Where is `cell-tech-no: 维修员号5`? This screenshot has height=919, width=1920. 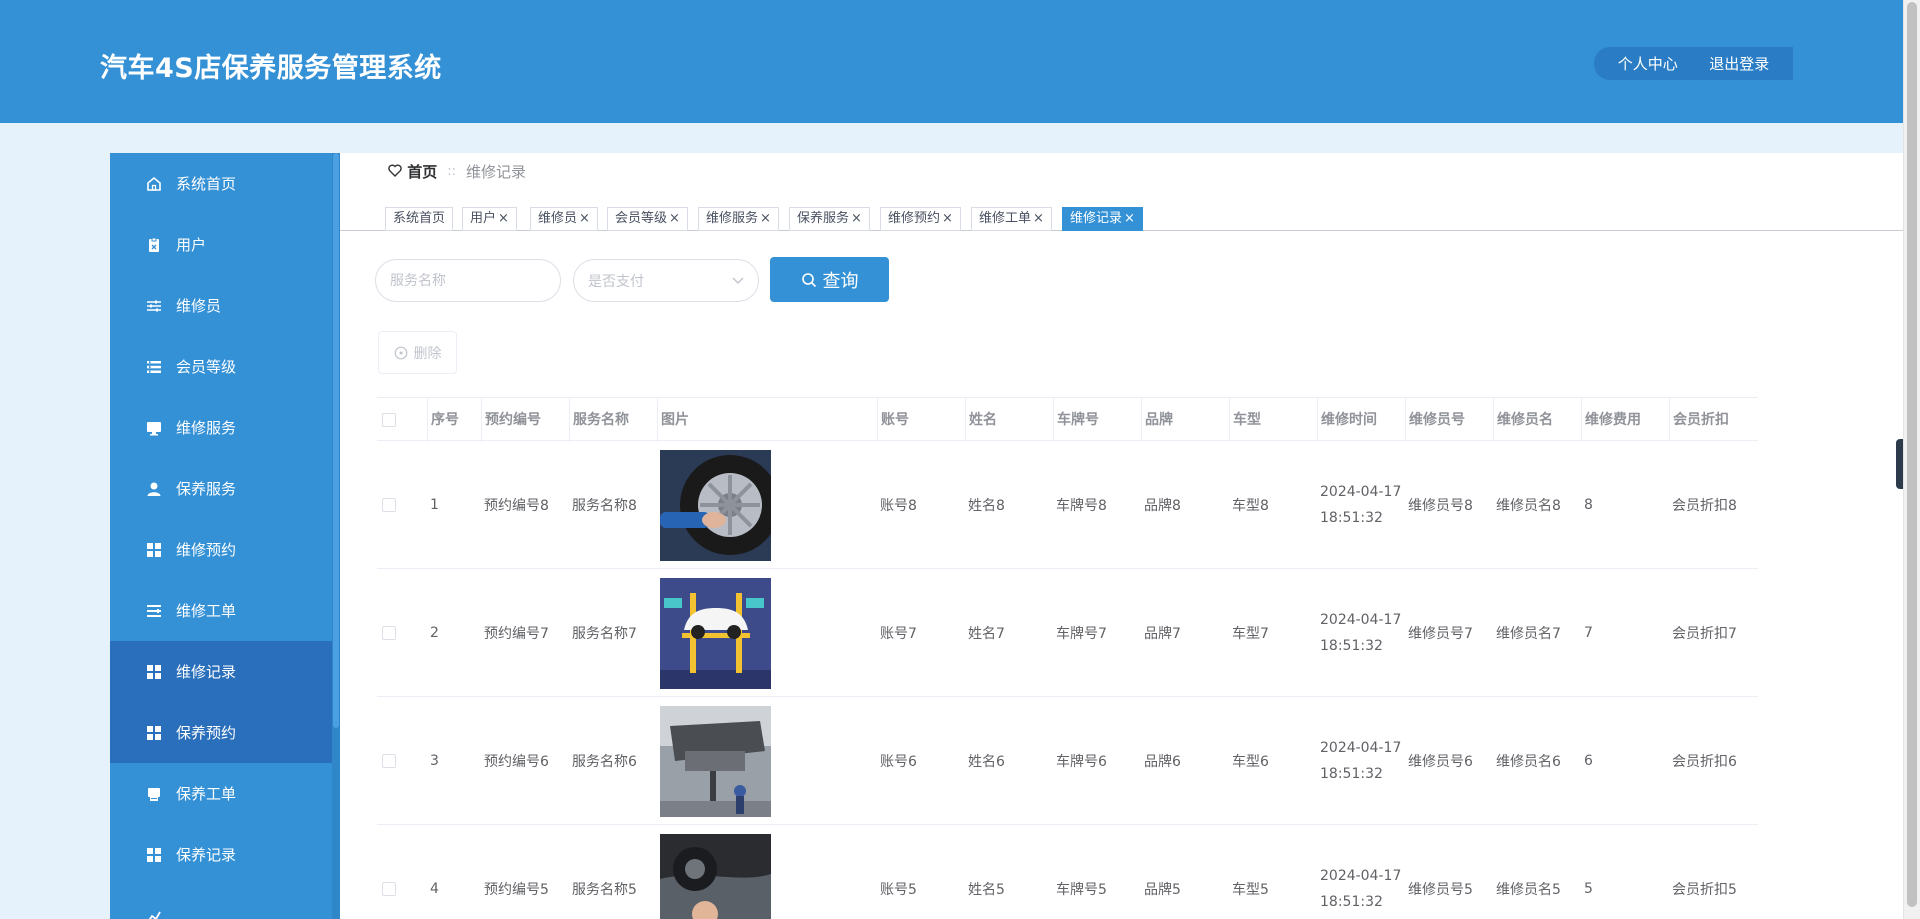
cell-tech-no: 维修员号5 is located at coordinates (1440, 890).